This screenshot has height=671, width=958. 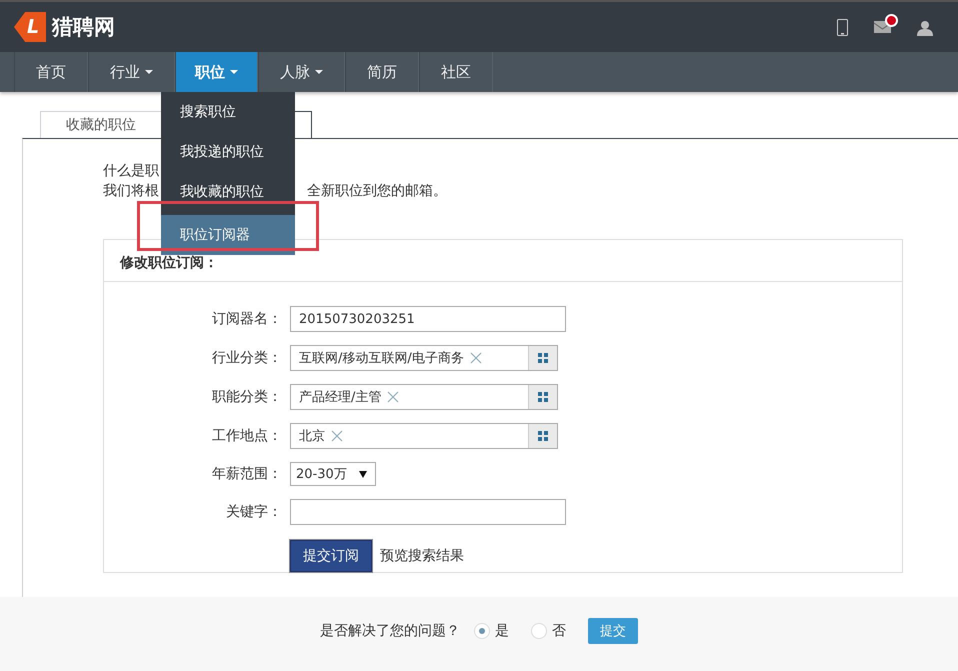 I want to click on radio-label: 否, so click(x=559, y=631).